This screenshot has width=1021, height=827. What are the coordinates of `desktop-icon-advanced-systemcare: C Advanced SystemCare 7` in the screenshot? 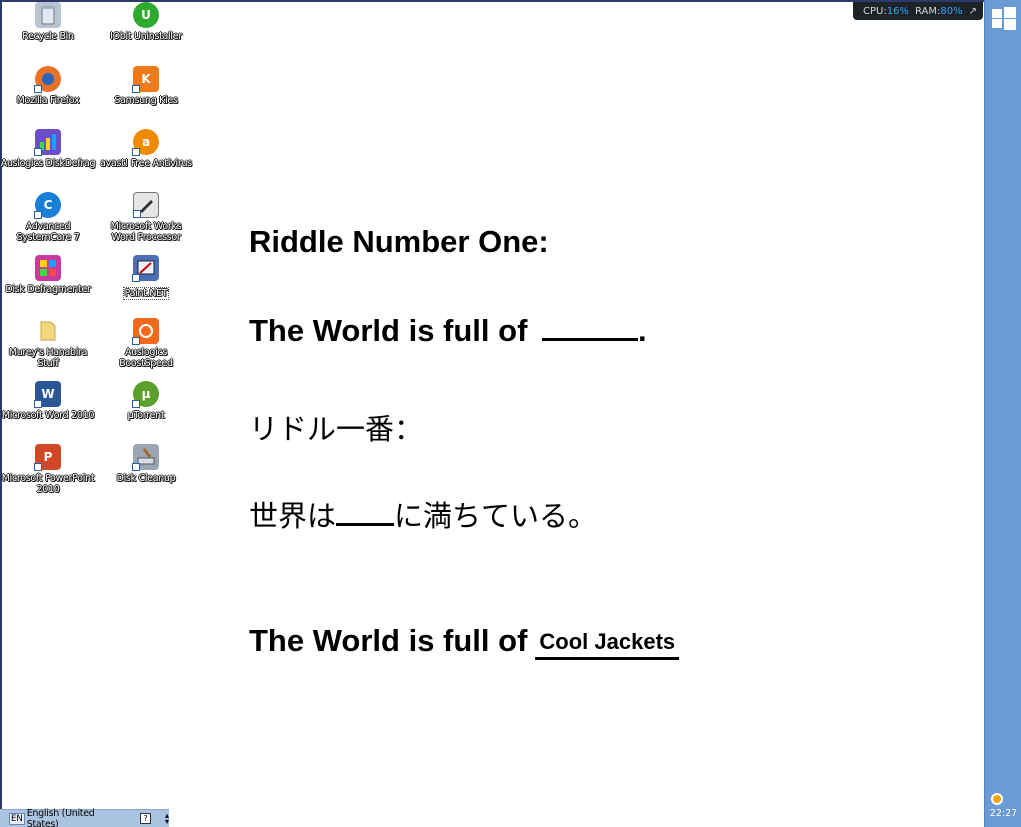 It's located at (48, 217).